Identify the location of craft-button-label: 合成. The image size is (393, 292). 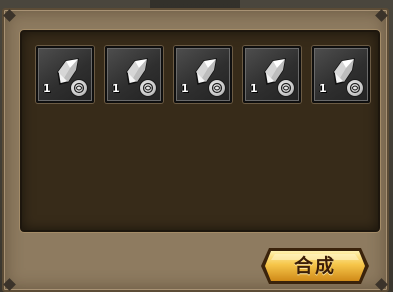
(314, 266).